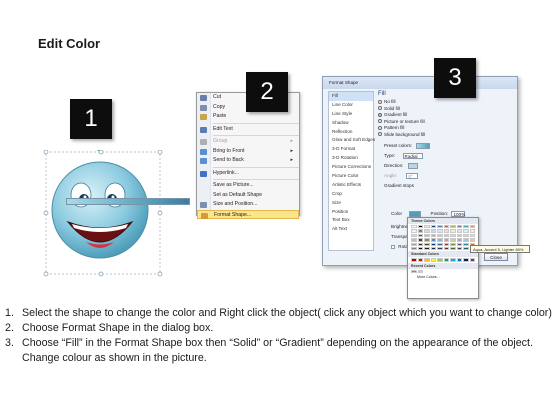 This screenshot has height=420, width=560. What do you see at coordinates (351, 229) in the screenshot?
I see `category-alt-text: Alt Text` at bounding box center [351, 229].